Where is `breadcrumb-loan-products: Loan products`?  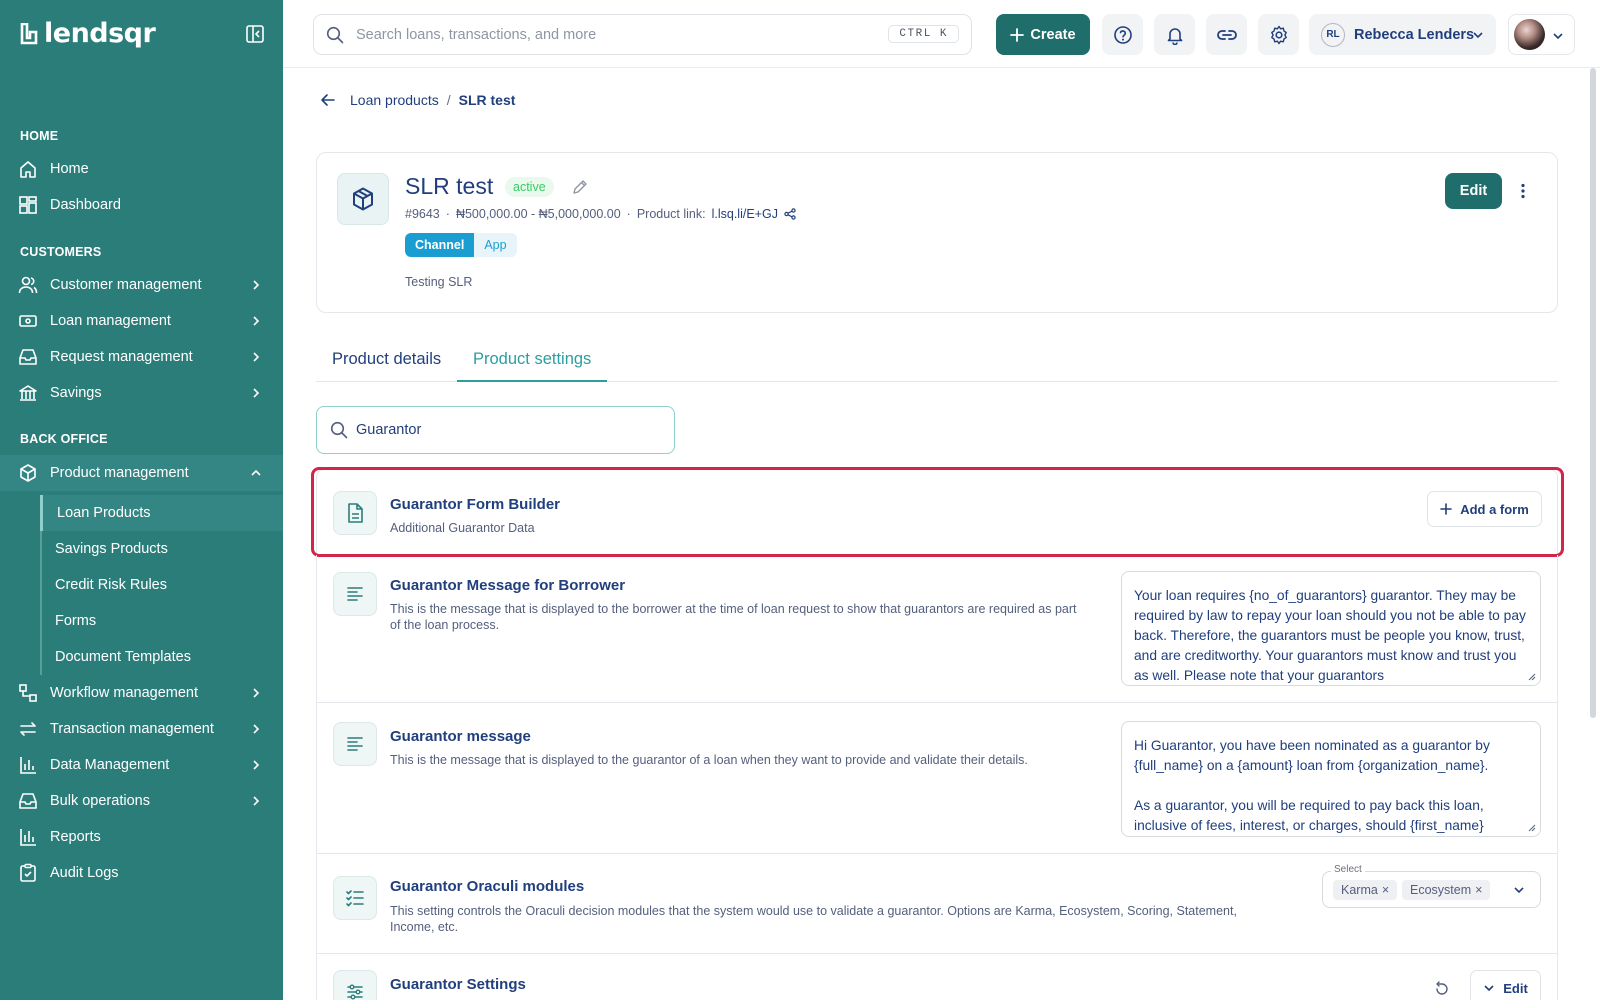 breadcrumb-loan-products: Loan products is located at coordinates (394, 100).